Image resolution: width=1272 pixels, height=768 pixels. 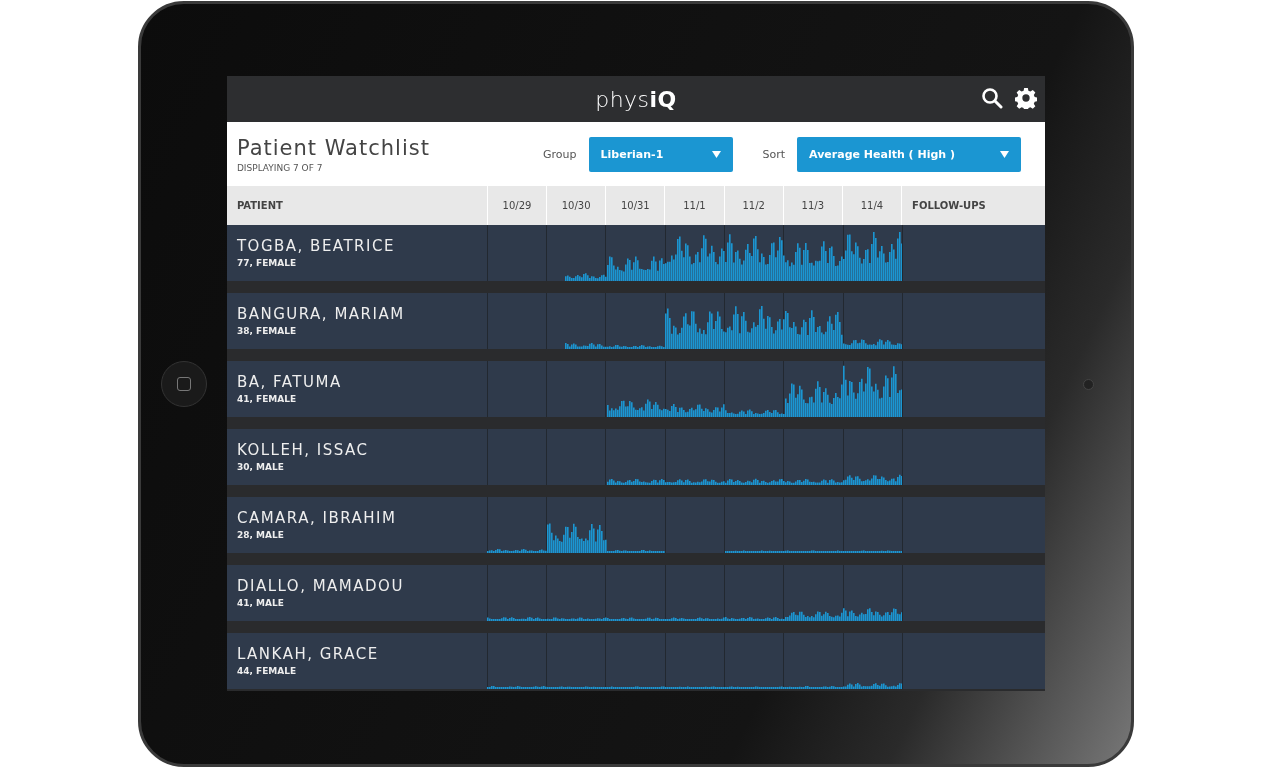 I want to click on patient-row: TOGBA, BEATRICE 77, FEMALE, so click(x=636, y=253).